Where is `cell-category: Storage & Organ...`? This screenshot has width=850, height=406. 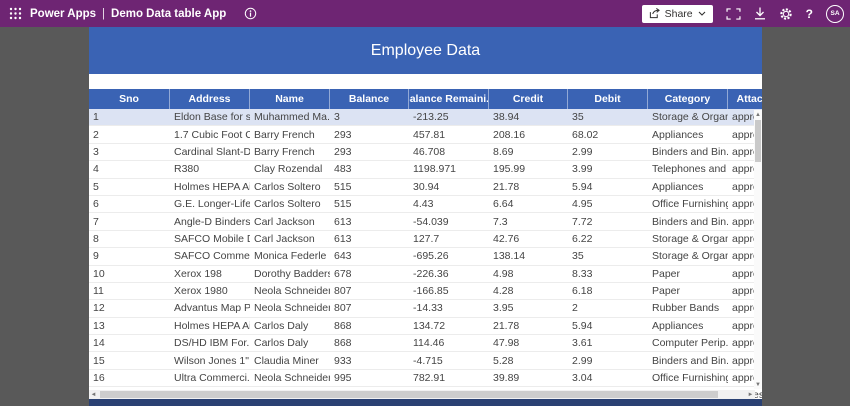 cell-category: Storage & Organ... is located at coordinates (690, 256).